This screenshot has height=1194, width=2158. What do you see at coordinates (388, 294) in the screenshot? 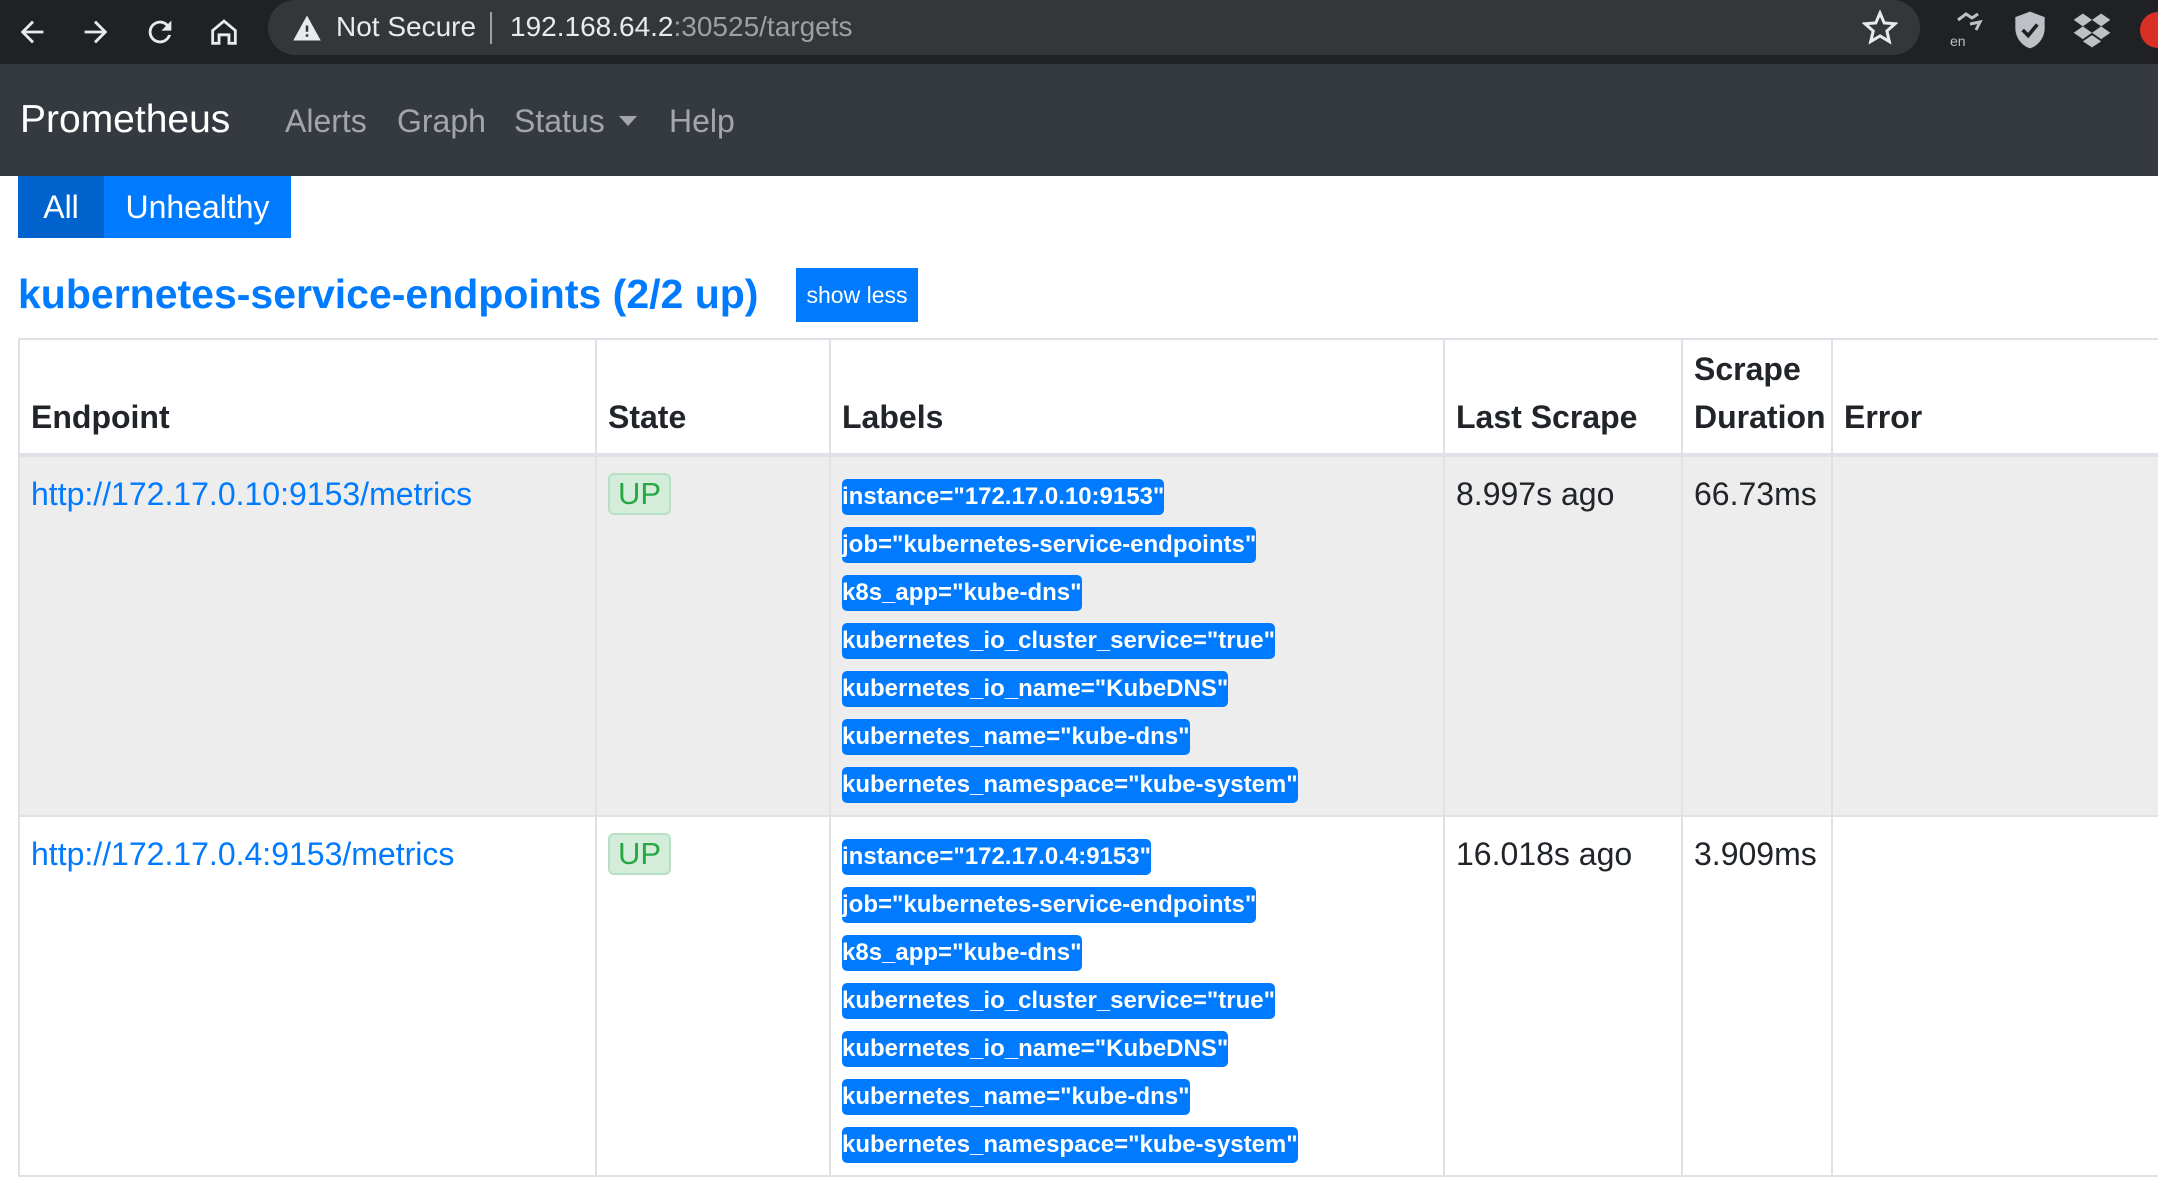
I see `job-title-link: kubernetes-service-endpoints (2/2 up)` at bounding box center [388, 294].